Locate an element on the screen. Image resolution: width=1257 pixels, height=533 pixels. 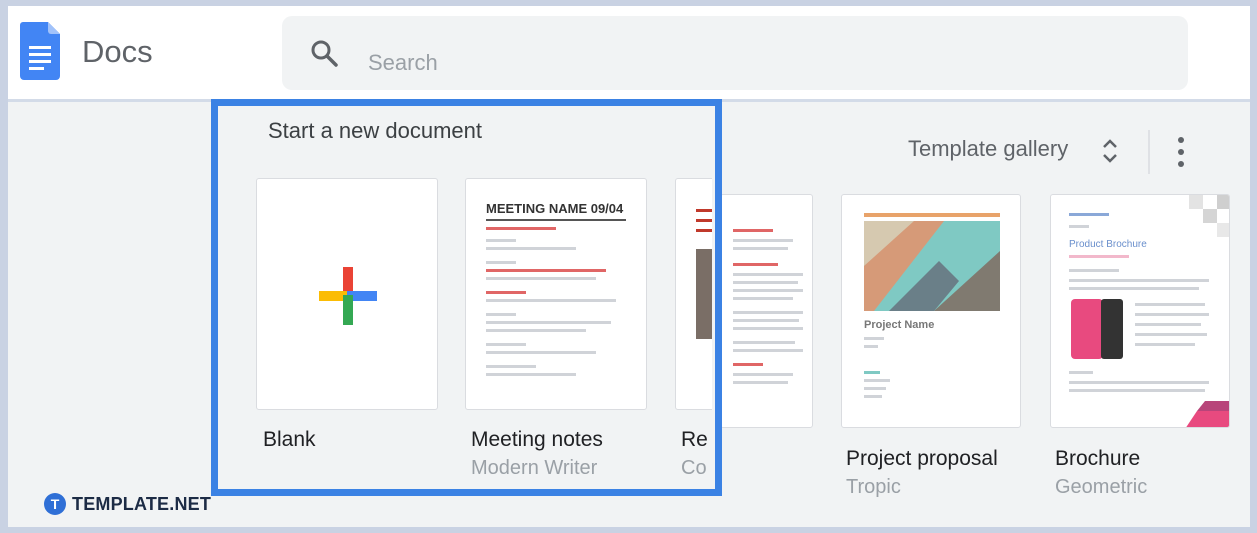
template-card-letter is located at coordinates (766, 311).